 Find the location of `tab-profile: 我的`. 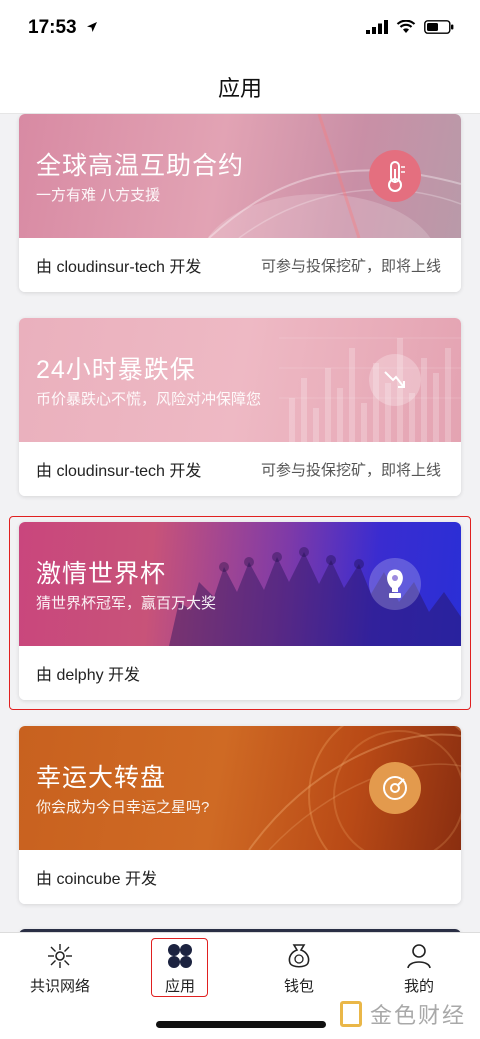

tab-profile: 我的 is located at coordinates (419, 969).